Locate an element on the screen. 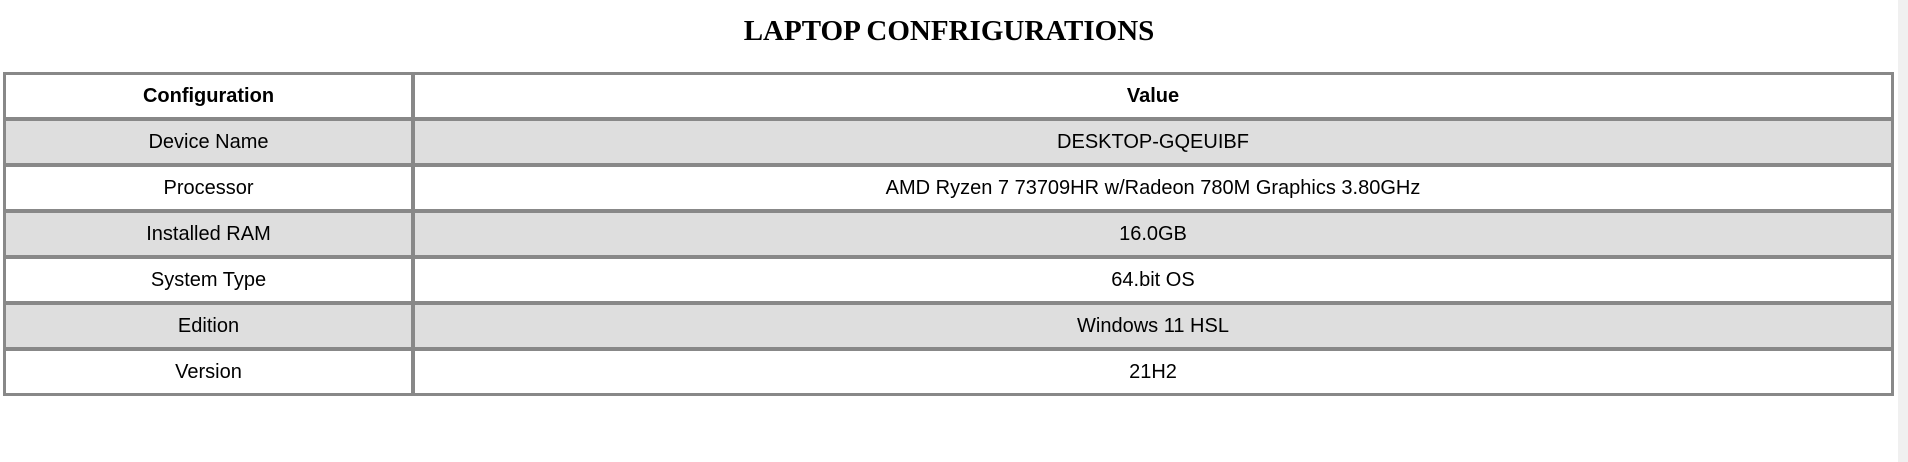 The image size is (1908, 462). config-value-cell: DESKTOP-GQEUIBF is located at coordinates (1153, 144).